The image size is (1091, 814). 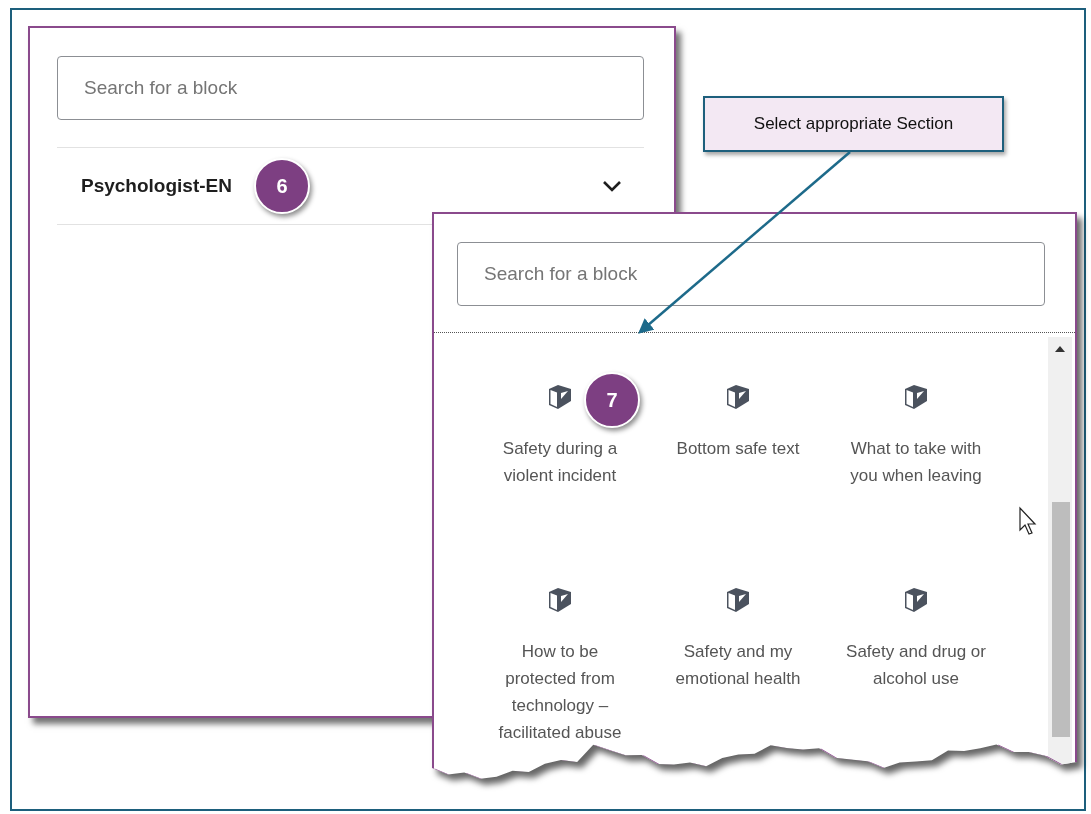 I want to click on block-label: Safety and drug or alcohol use, so click(x=916, y=665).